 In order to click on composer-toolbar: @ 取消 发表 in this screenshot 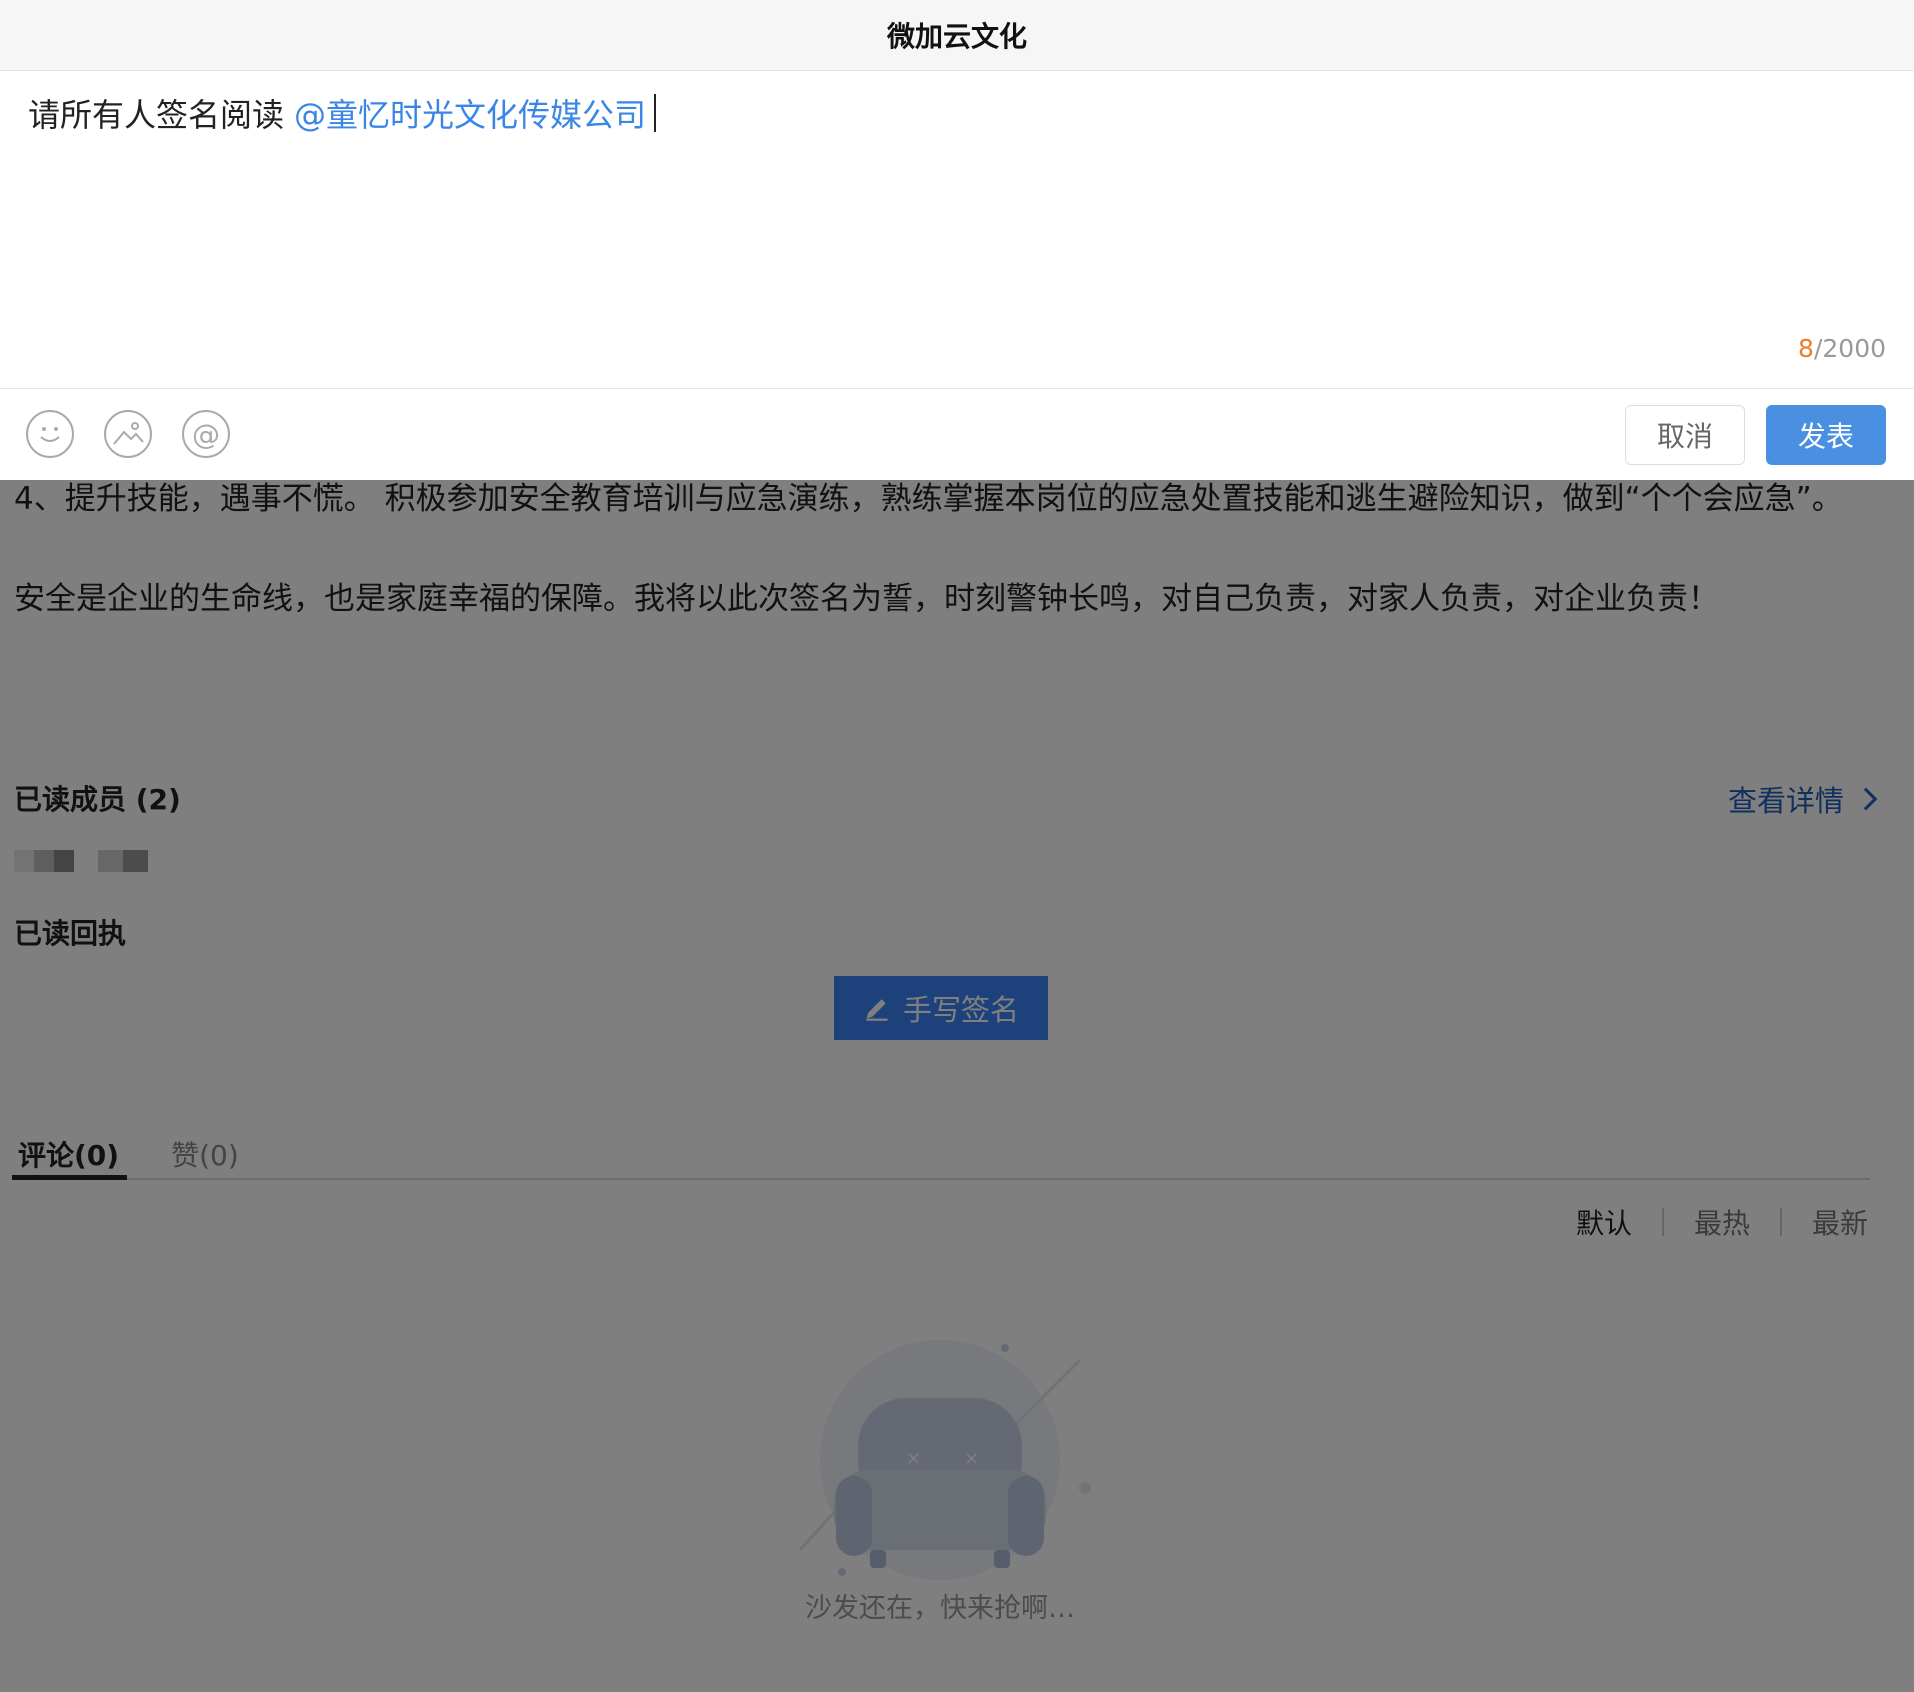, I will do `click(957, 434)`.